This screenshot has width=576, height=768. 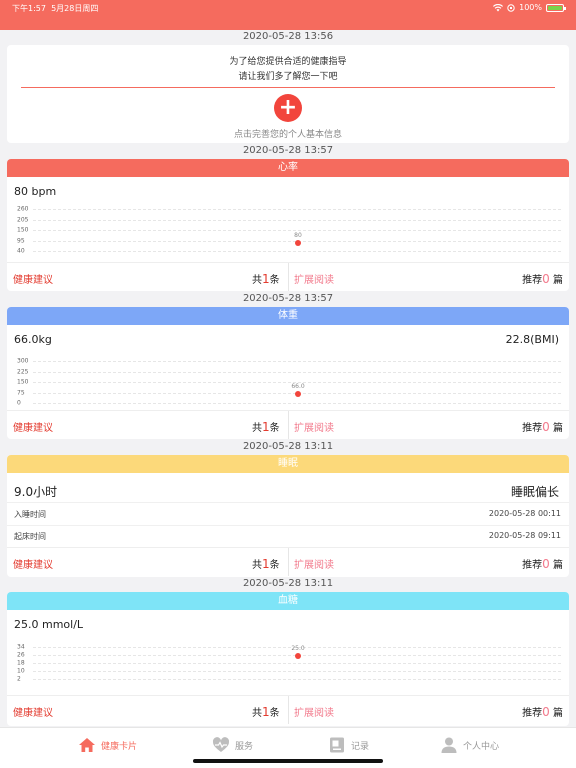 What do you see at coordinates (49, 624) in the screenshot?
I see `card-value: 25.0 mmol/L` at bounding box center [49, 624].